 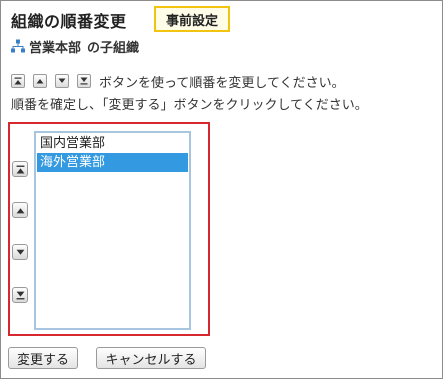 I want to click on organization-icon, so click(x=18, y=46).